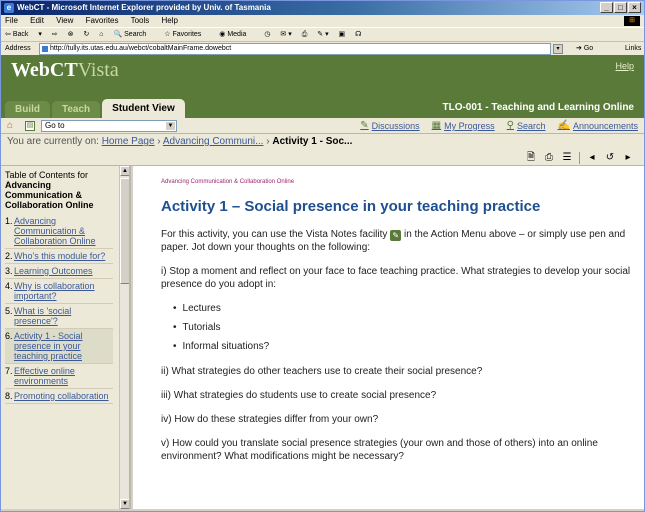 This screenshot has height=512, width=645. Describe the element at coordinates (267, 34) in the screenshot. I see `history-icon: ◷` at that location.